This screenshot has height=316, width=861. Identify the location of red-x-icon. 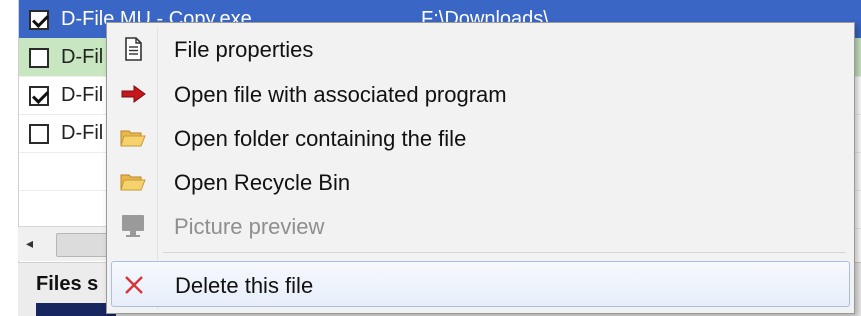
(134, 285).